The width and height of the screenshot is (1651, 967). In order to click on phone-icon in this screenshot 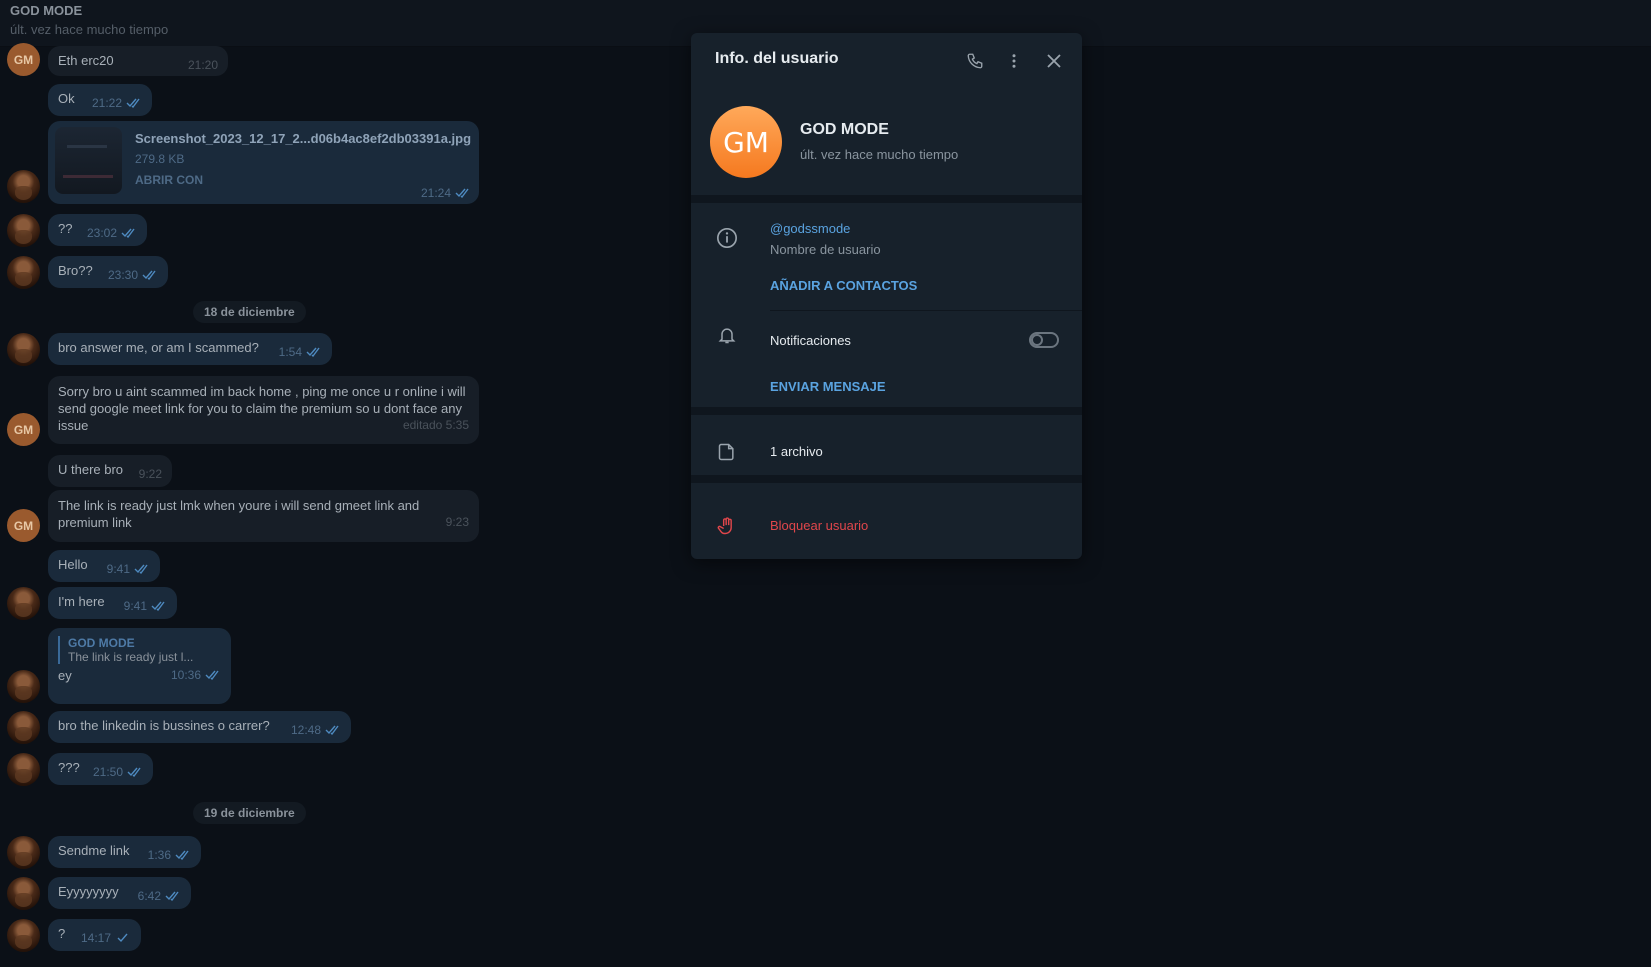, I will do `click(975, 61)`.